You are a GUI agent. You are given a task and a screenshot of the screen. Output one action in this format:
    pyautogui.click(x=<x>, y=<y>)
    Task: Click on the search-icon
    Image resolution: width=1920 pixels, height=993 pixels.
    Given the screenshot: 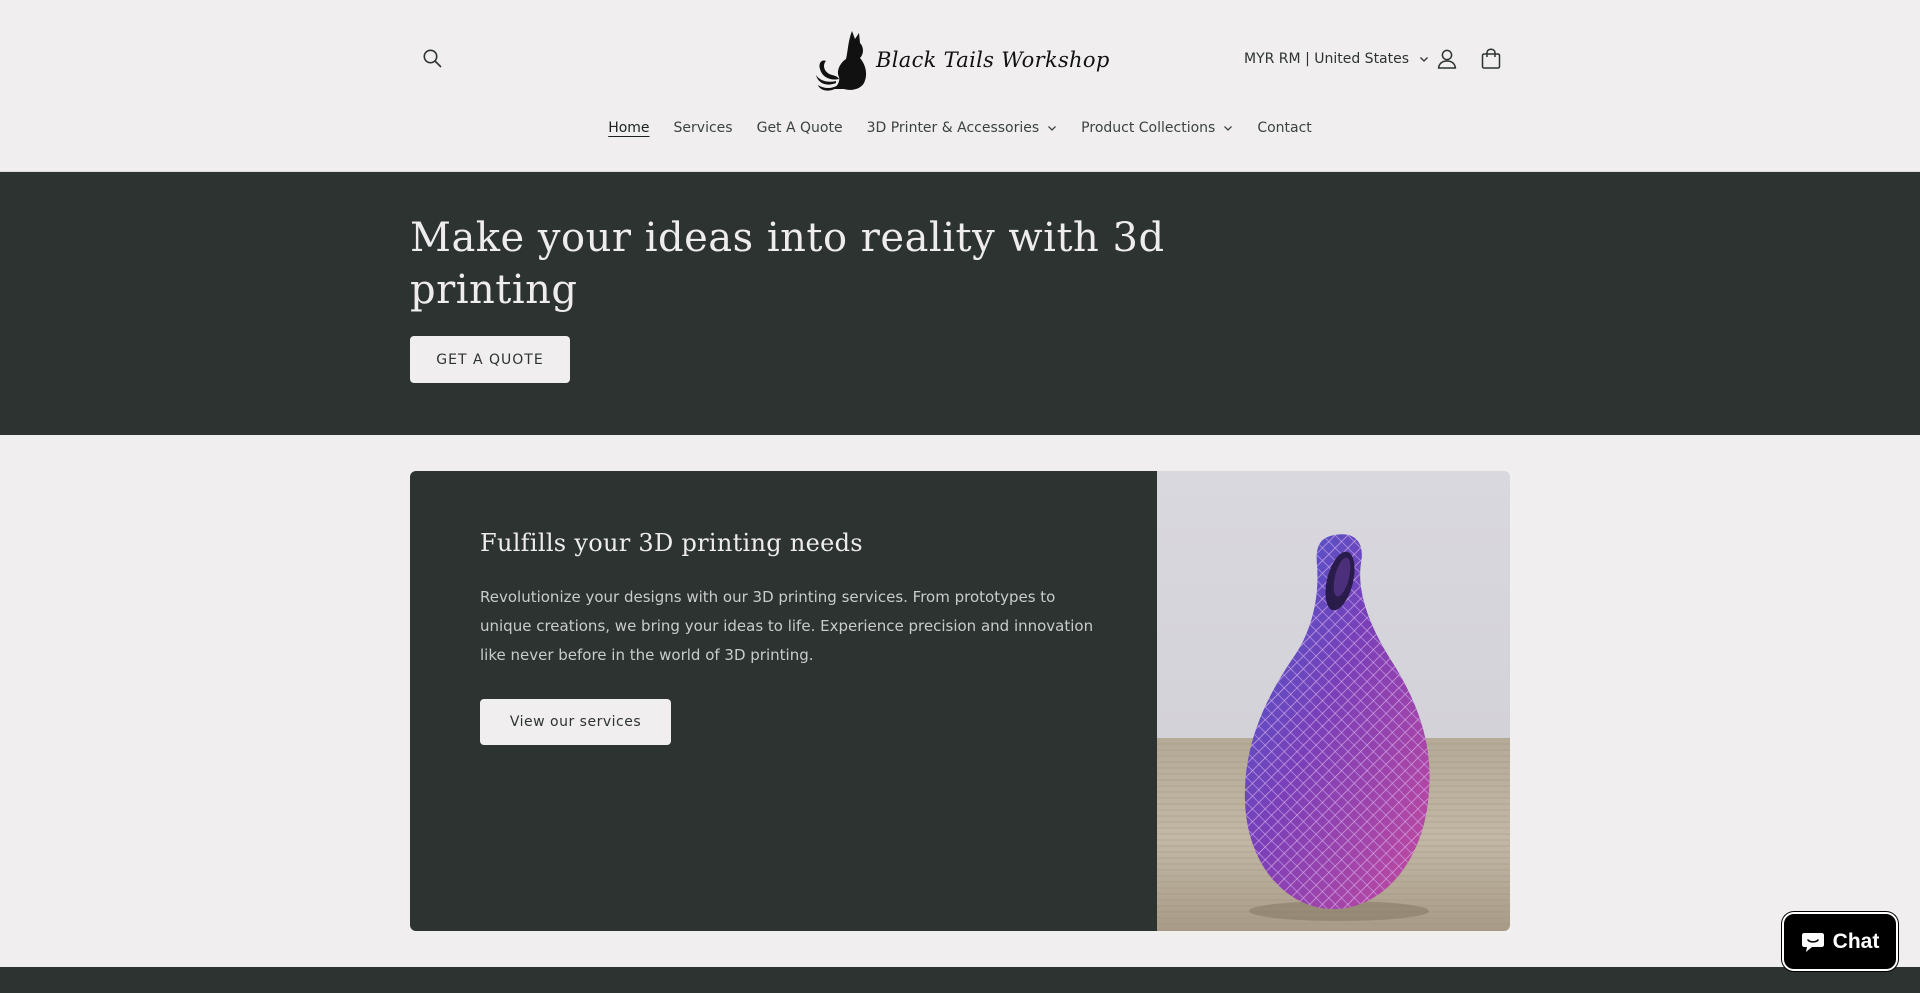 What is the action you would take?
    pyautogui.click(x=432, y=58)
    